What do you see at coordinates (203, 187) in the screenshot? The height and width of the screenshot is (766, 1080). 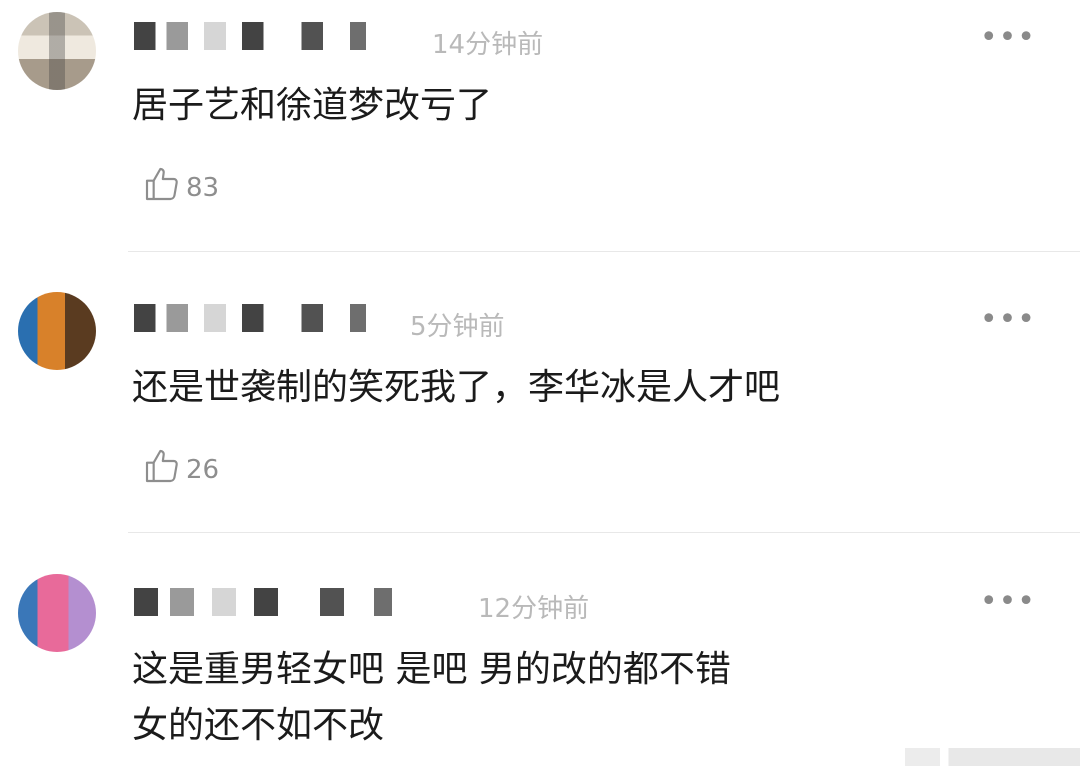 I see `like-count: 83` at bounding box center [203, 187].